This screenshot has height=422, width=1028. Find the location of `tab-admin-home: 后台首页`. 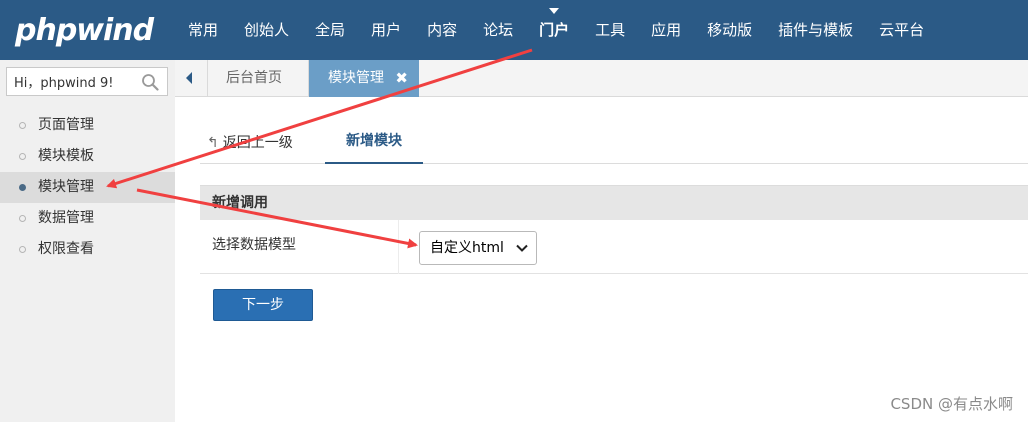

tab-admin-home: 后台首页 is located at coordinates (258, 78).